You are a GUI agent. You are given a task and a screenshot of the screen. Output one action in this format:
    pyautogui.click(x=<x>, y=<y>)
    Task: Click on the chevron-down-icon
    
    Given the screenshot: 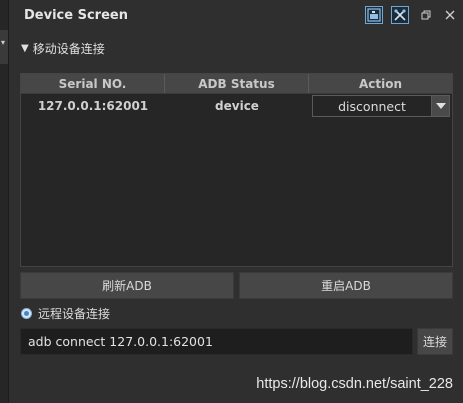 What is the action you would take?
    pyautogui.click(x=440, y=106)
    